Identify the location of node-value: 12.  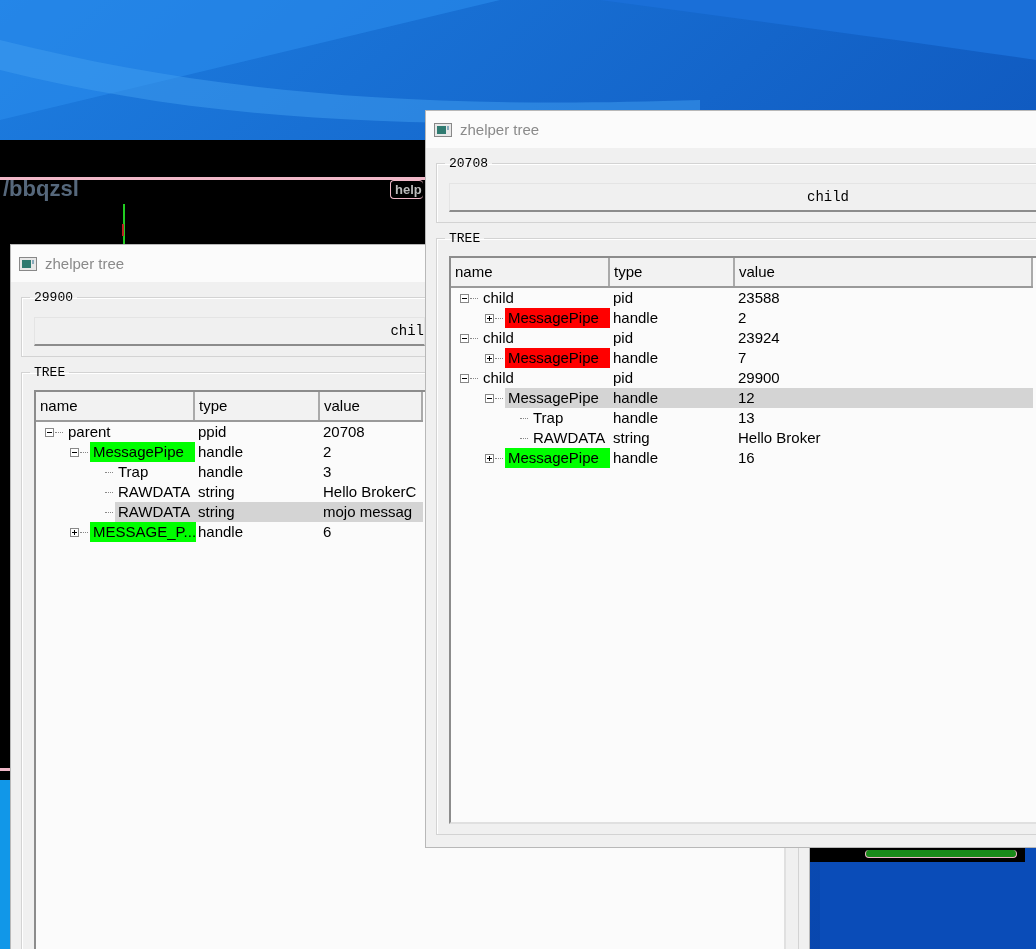
(884, 398).